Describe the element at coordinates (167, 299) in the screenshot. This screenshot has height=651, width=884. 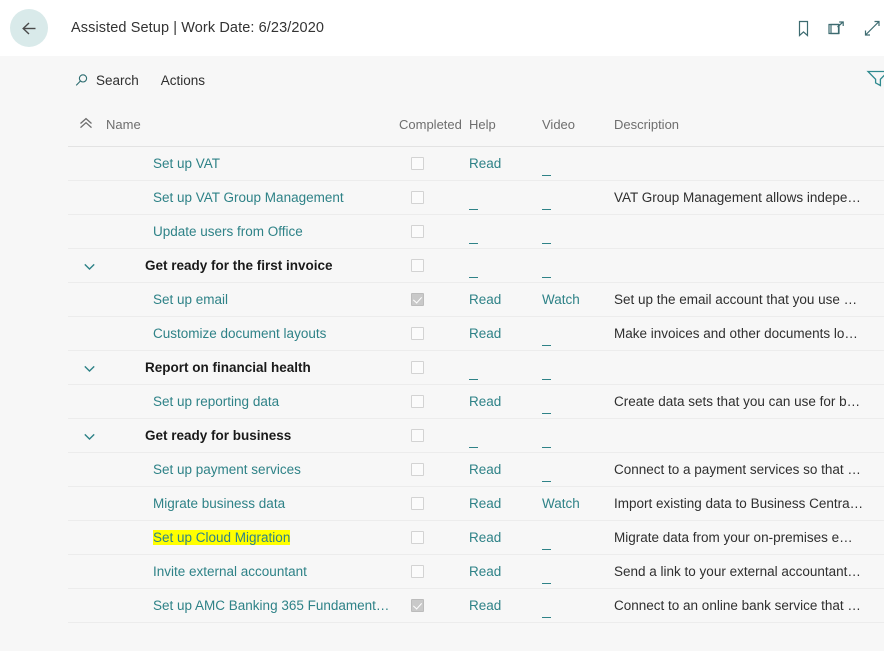
I see `setup-name-link: Set up email` at that location.